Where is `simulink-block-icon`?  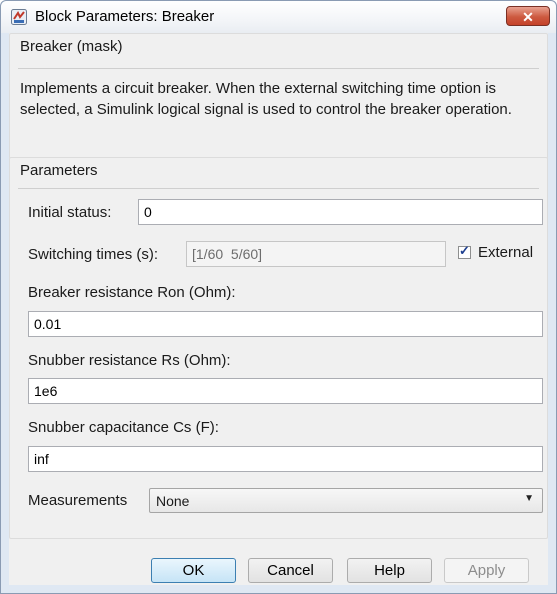
simulink-block-icon is located at coordinates (19, 17).